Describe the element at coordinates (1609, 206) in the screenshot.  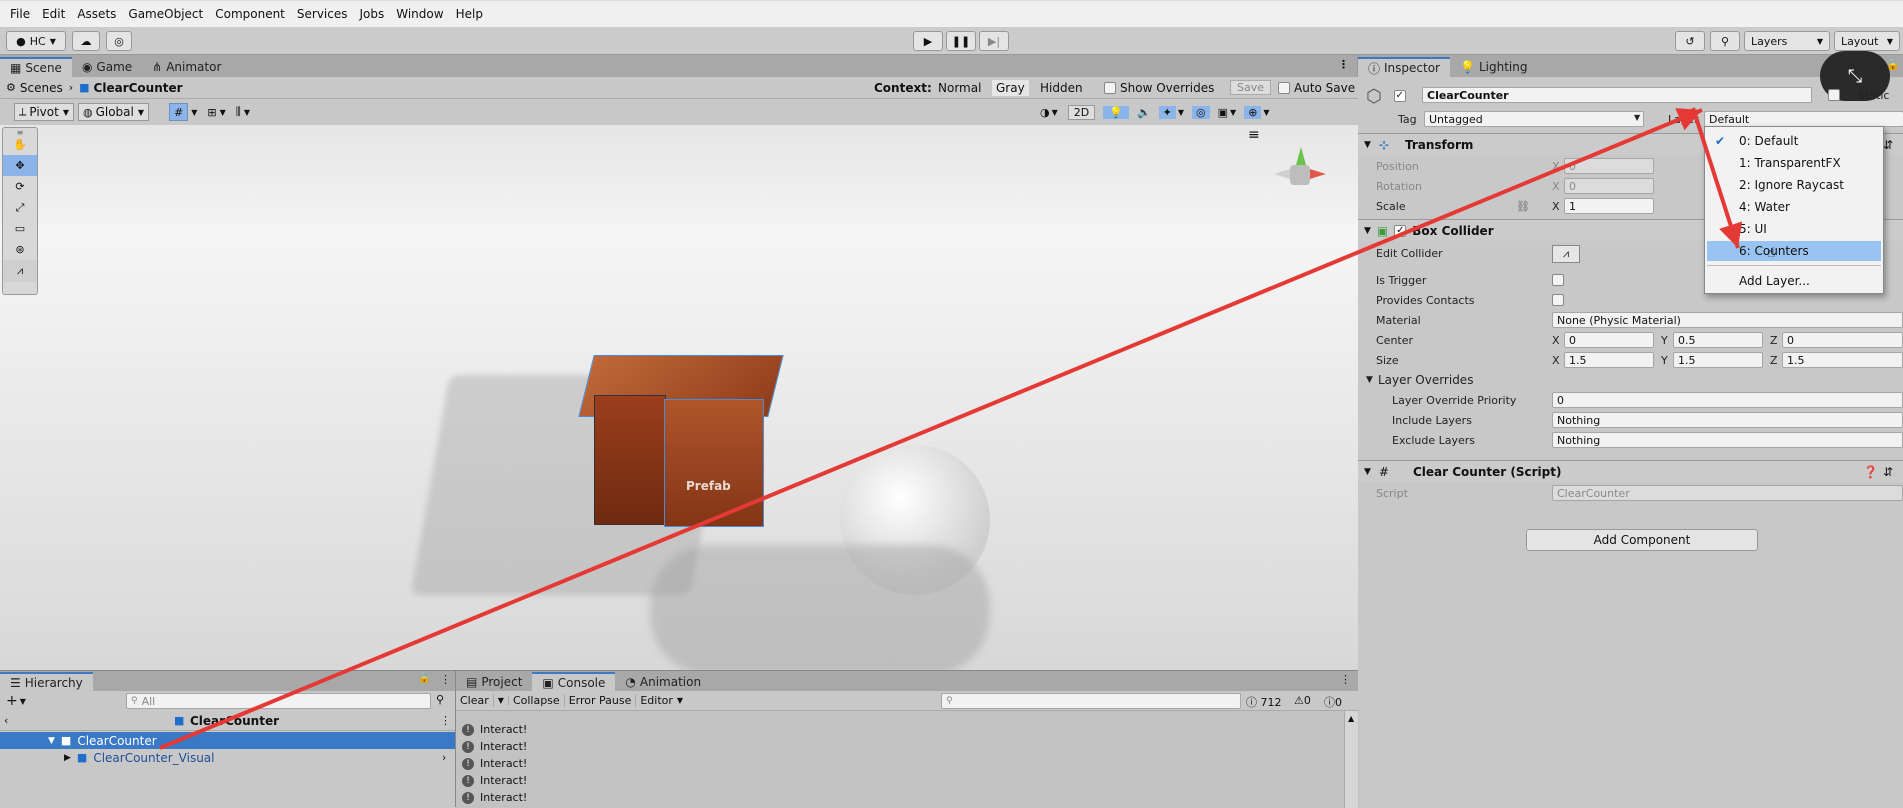
I see `scale-x-field: 1` at that location.